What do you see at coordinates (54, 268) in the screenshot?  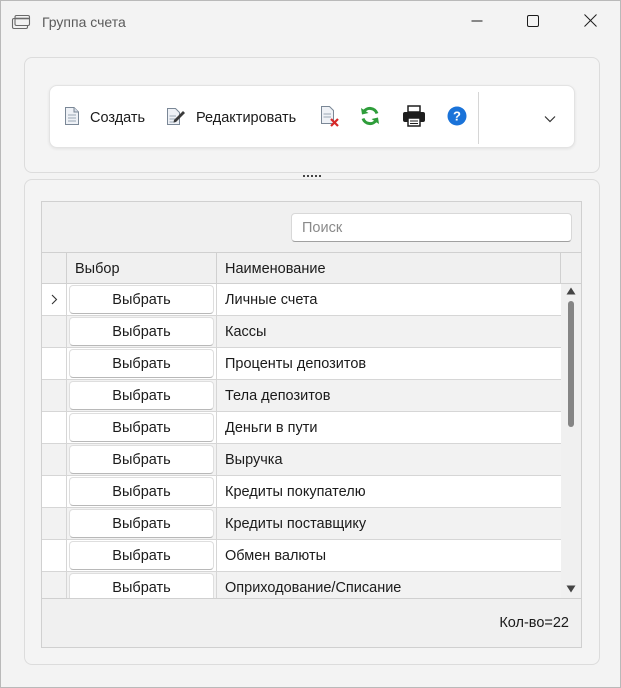 I see `row-indicator-header` at bounding box center [54, 268].